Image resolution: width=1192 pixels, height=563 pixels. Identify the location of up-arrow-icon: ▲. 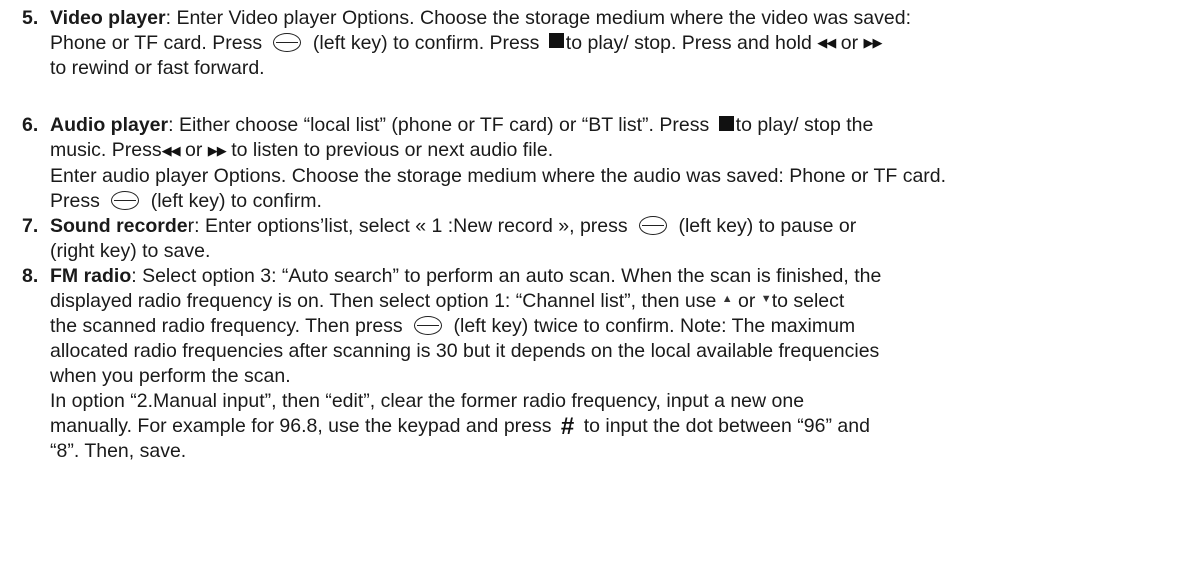
(727, 299).